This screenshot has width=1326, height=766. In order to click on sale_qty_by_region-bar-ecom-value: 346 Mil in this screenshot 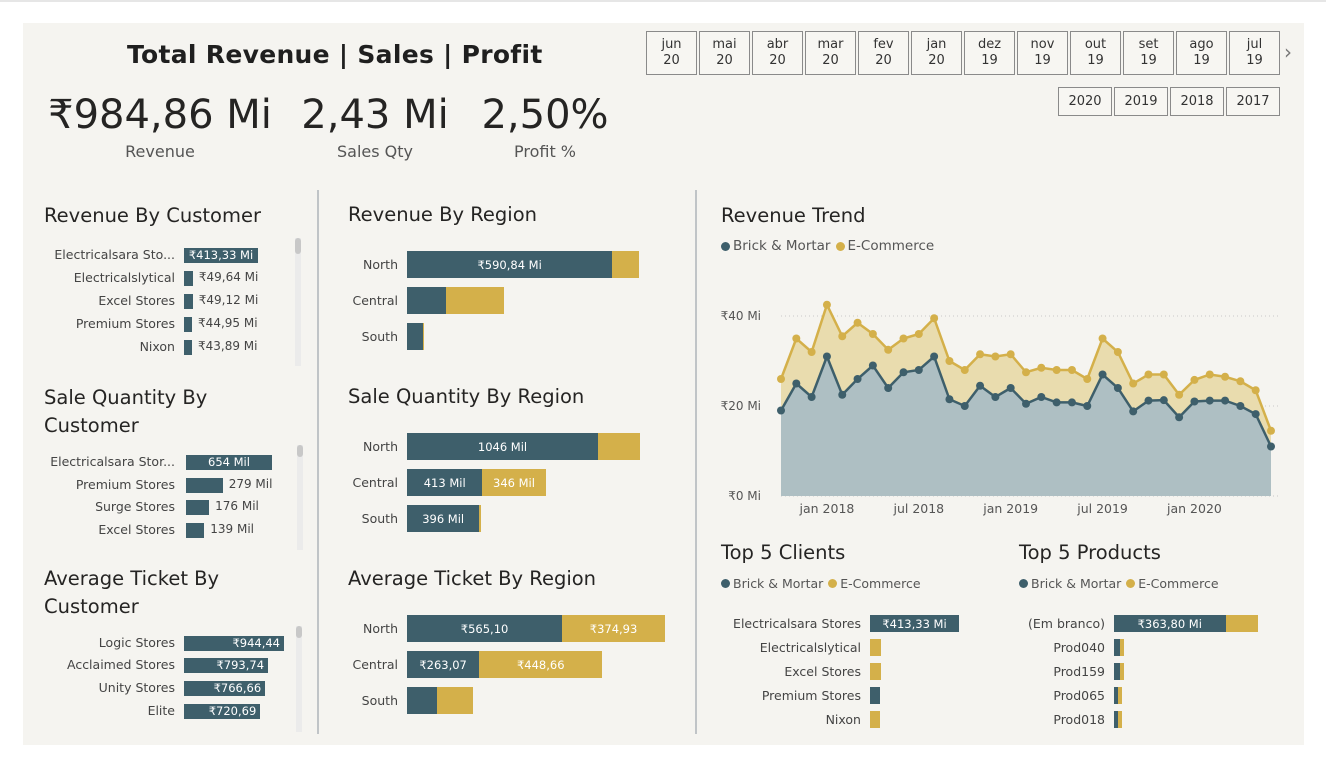, I will do `click(514, 483)`.